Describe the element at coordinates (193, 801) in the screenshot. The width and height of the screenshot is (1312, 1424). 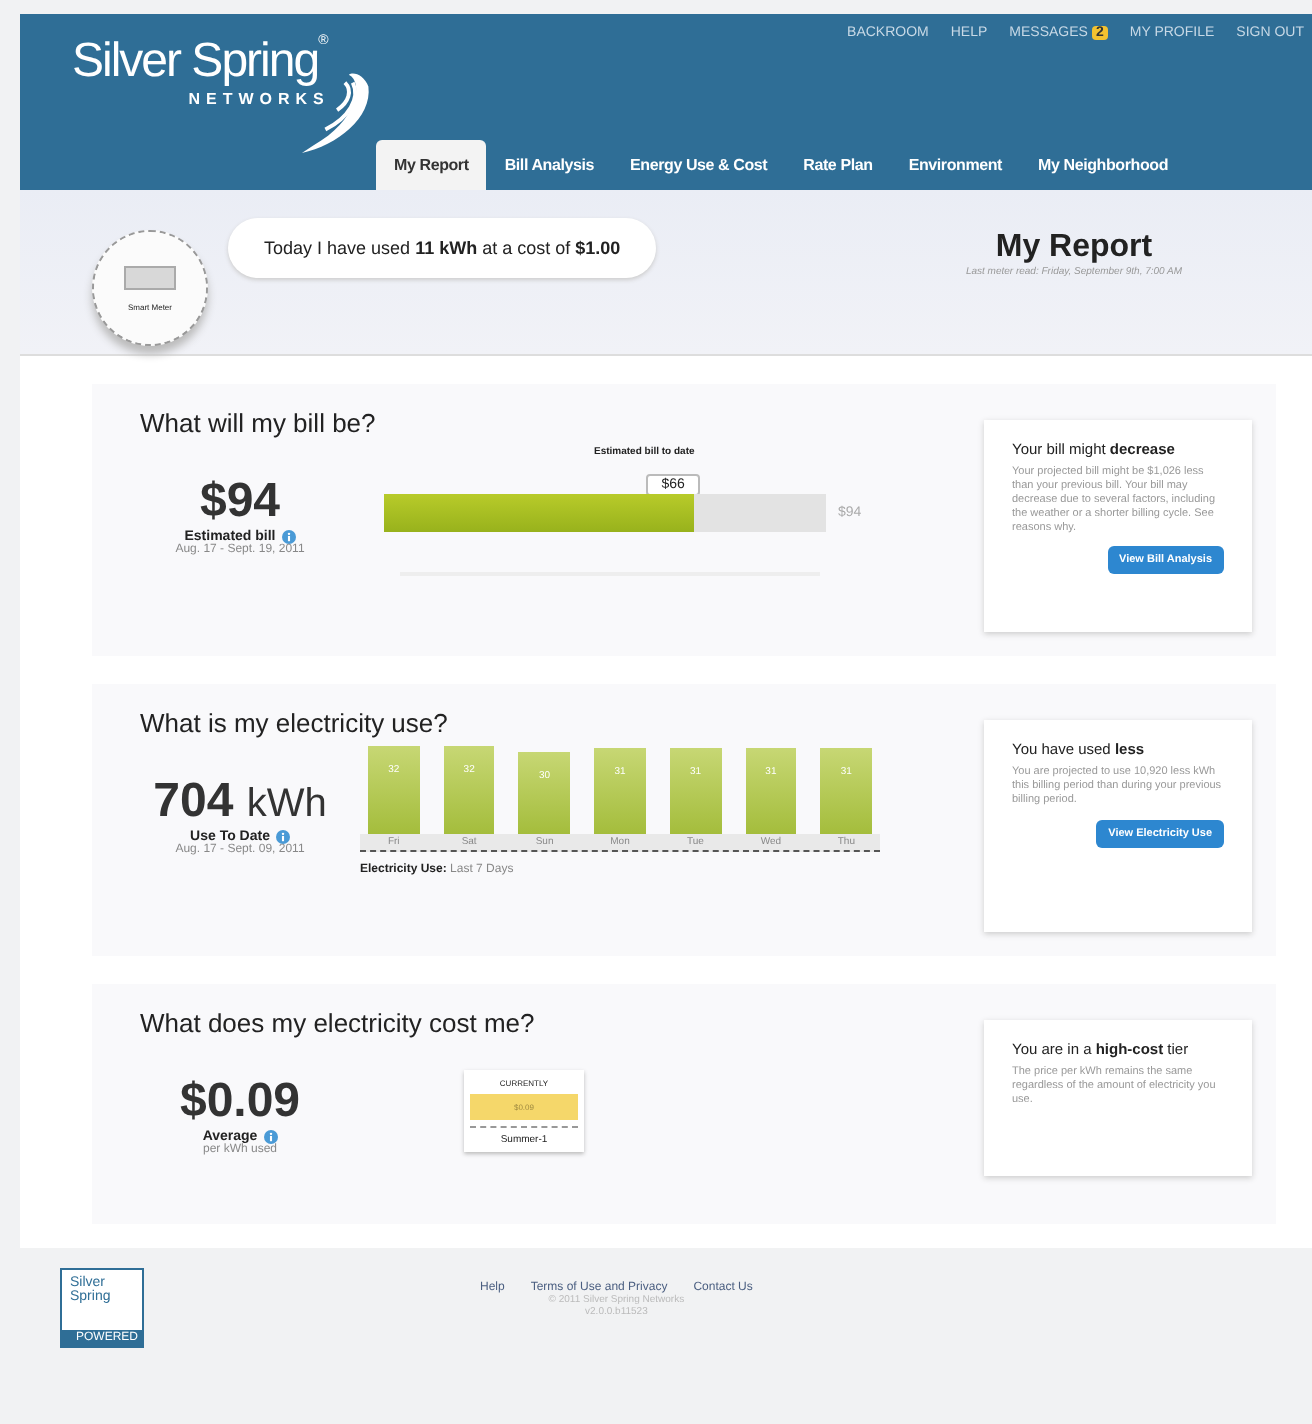
I see `usage-amount: 704` at that location.